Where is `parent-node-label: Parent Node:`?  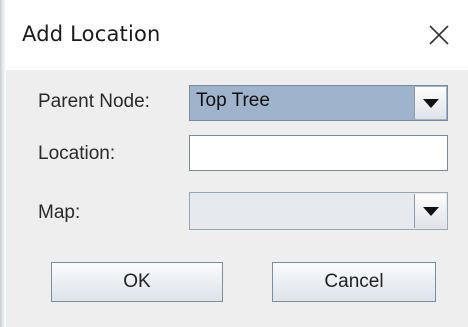
parent-node-label: Parent Node: is located at coordinates (94, 101).